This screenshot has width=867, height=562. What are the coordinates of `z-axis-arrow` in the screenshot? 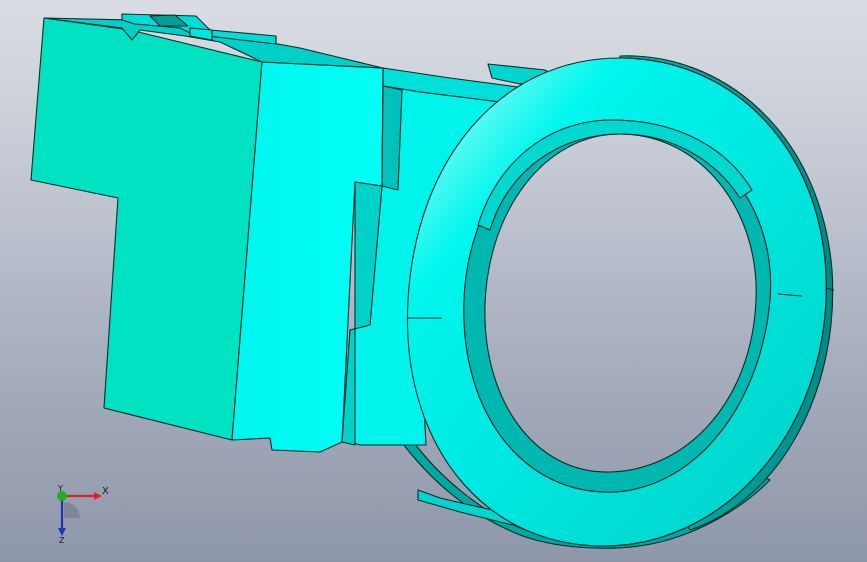 It's located at (62, 532).